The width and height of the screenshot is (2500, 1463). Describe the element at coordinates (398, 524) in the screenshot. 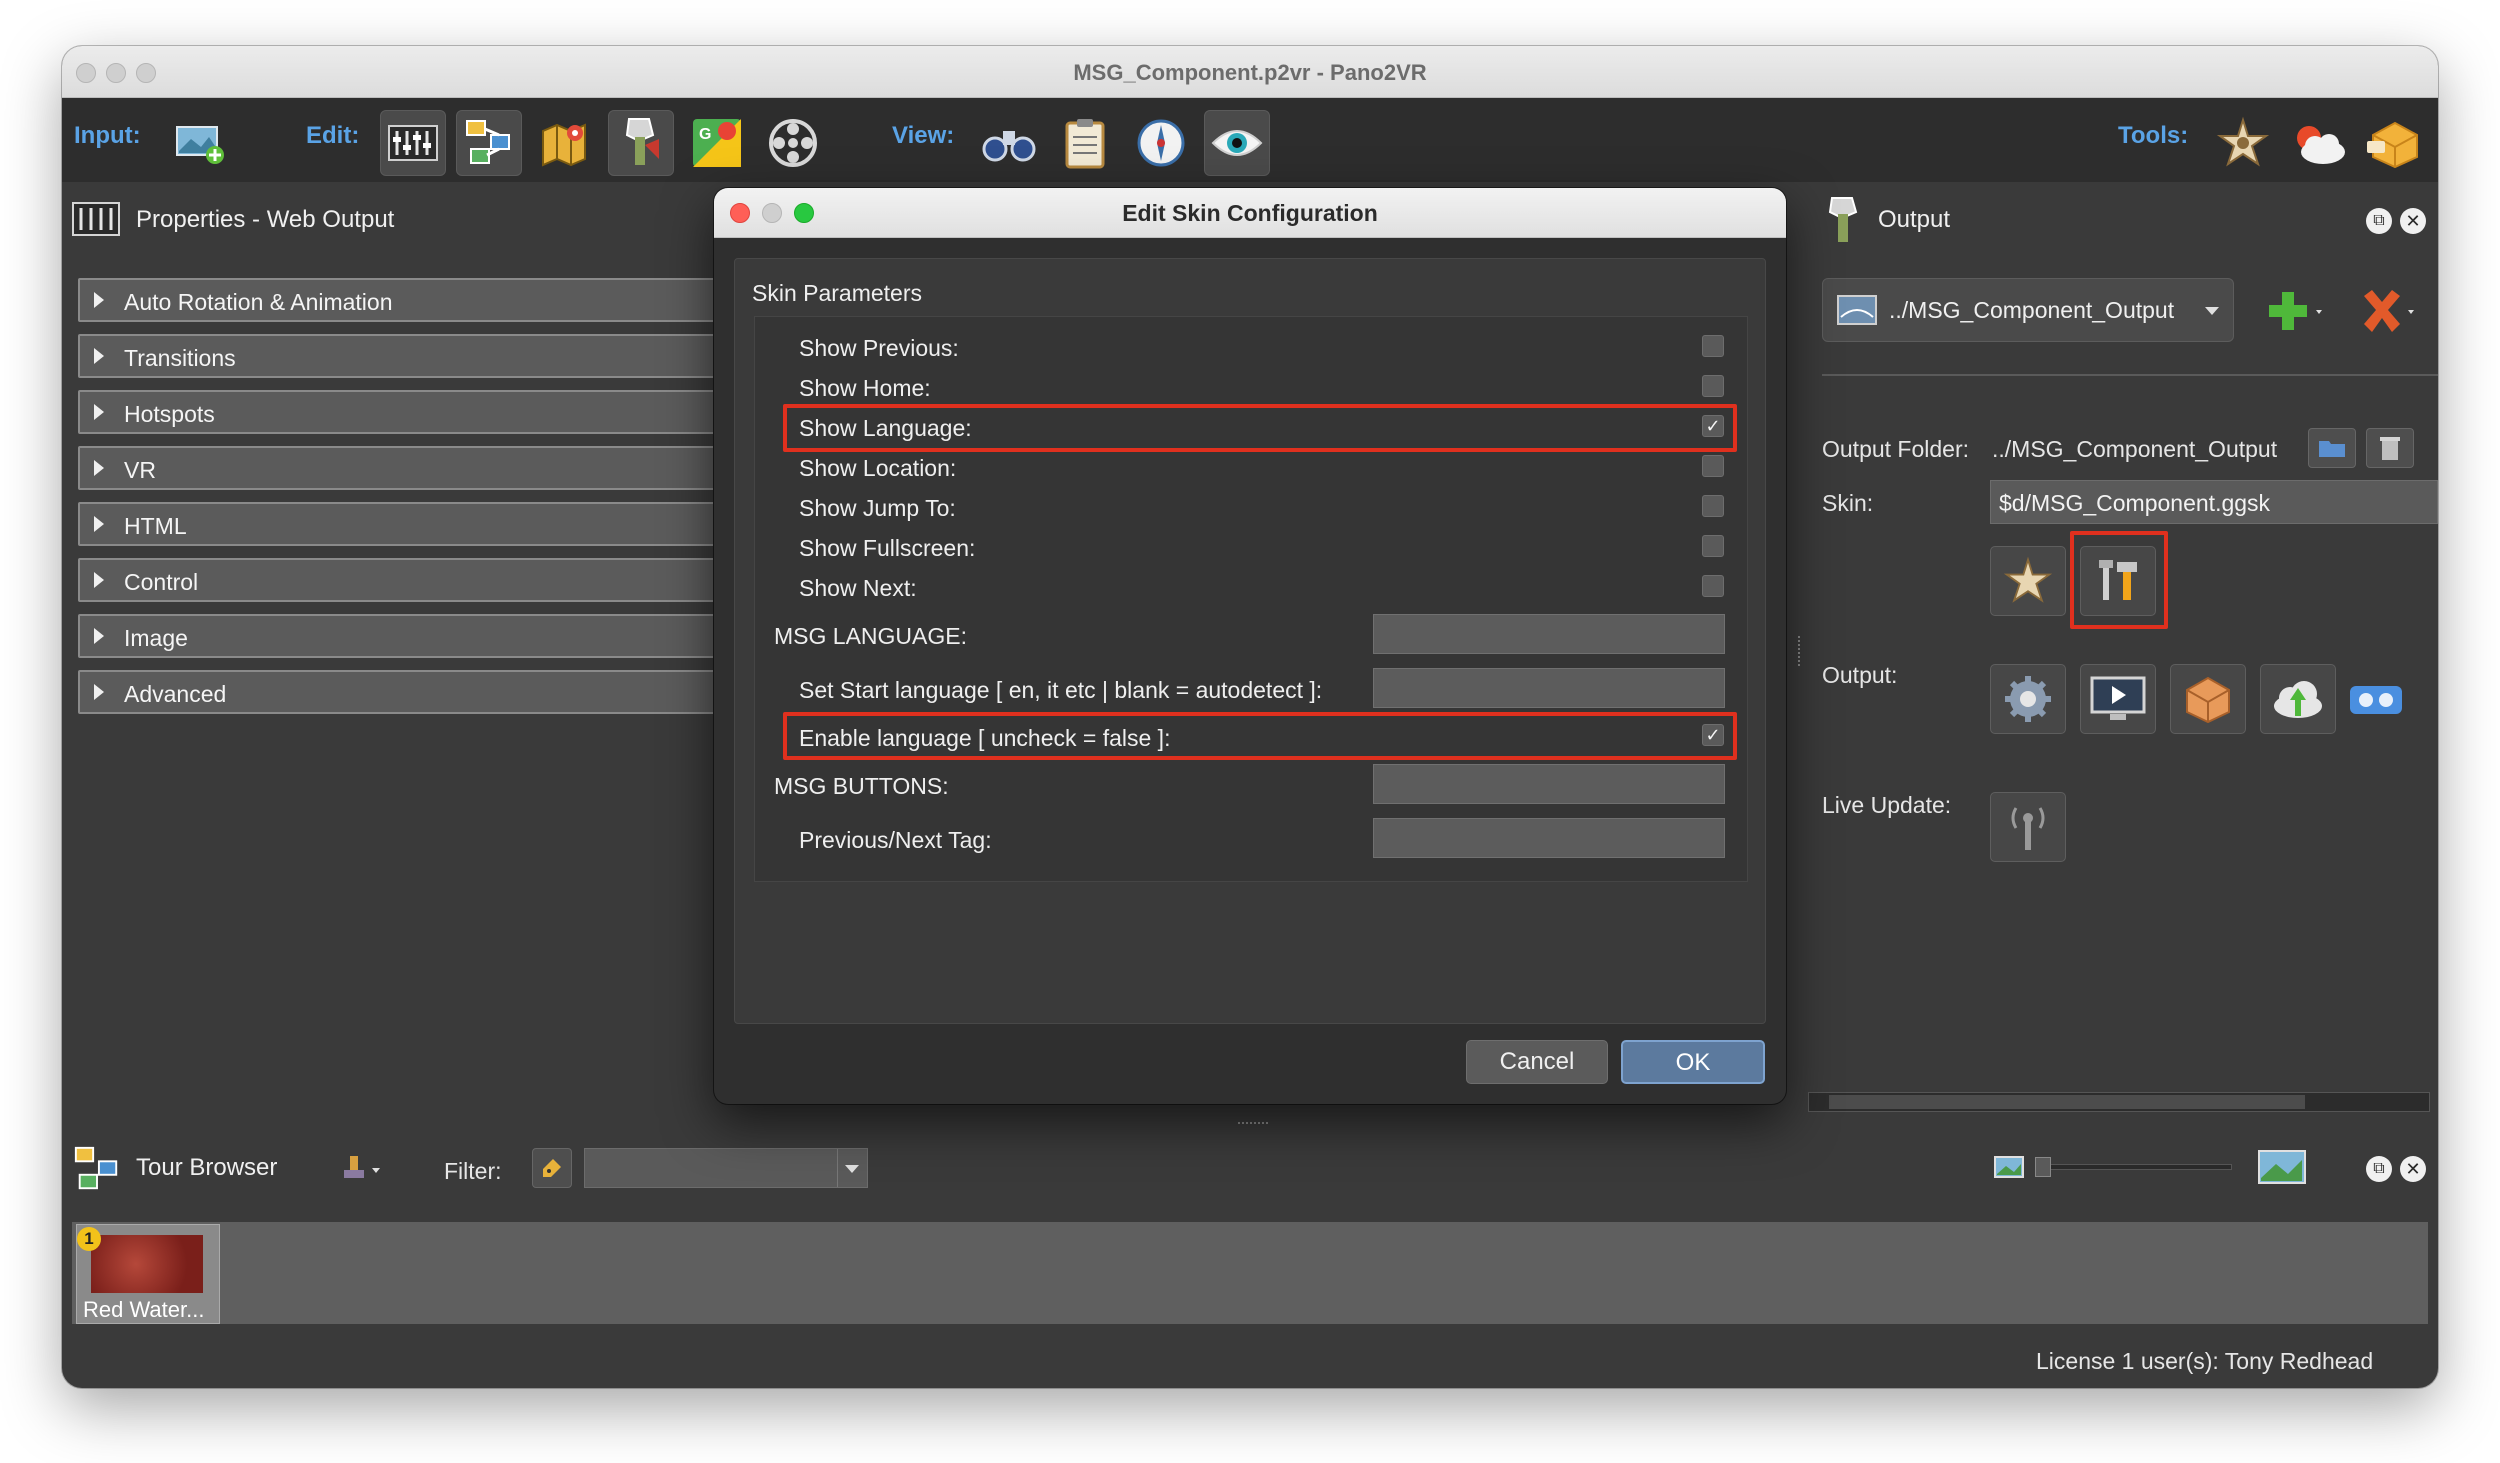

I see `section-html: HTML` at that location.